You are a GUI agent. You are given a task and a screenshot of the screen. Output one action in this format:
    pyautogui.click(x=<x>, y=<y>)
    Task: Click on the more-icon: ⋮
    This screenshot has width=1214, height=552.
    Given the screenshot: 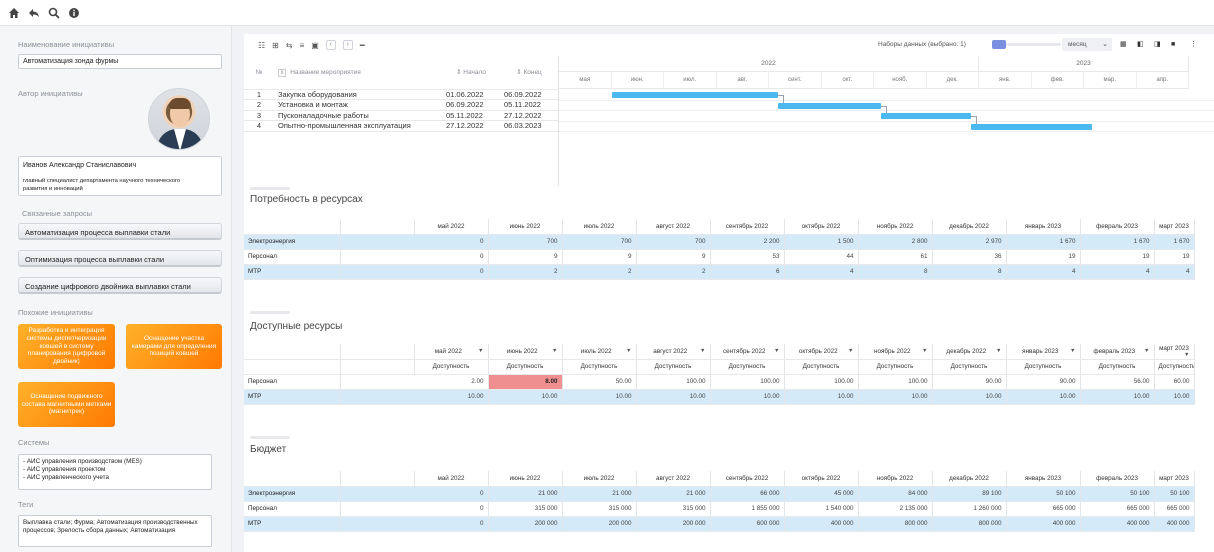 What is the action you would take?
    pyautogui.click(x=1193, y=44)
    